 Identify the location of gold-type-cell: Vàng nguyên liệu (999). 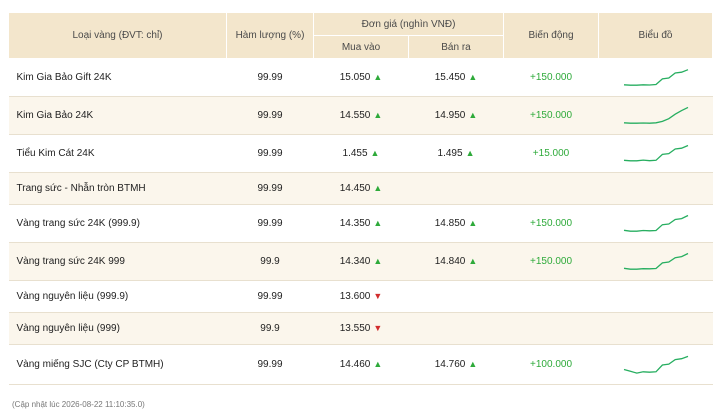
(117, 328).